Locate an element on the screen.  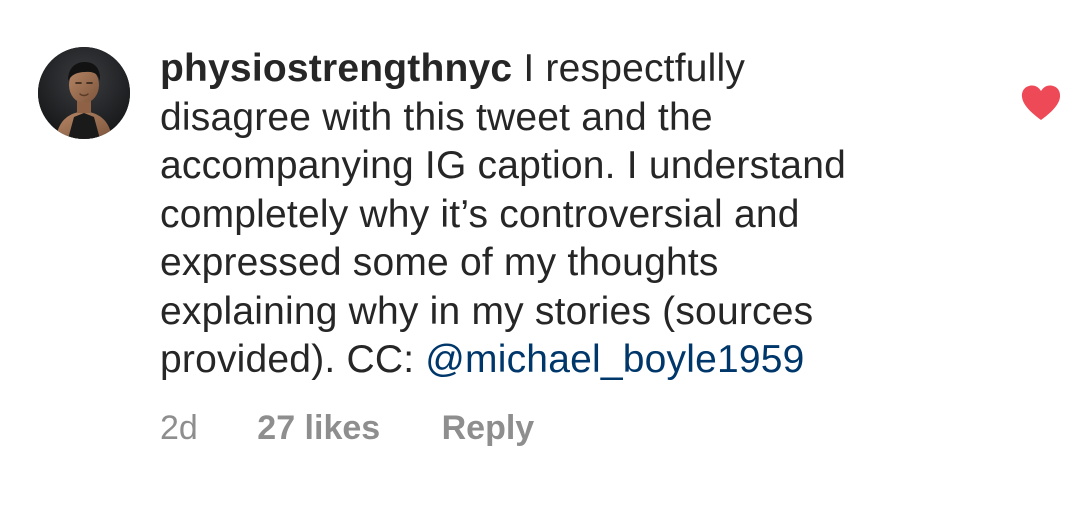
comment-line: I respectfully is located at coordinates (634, 68).